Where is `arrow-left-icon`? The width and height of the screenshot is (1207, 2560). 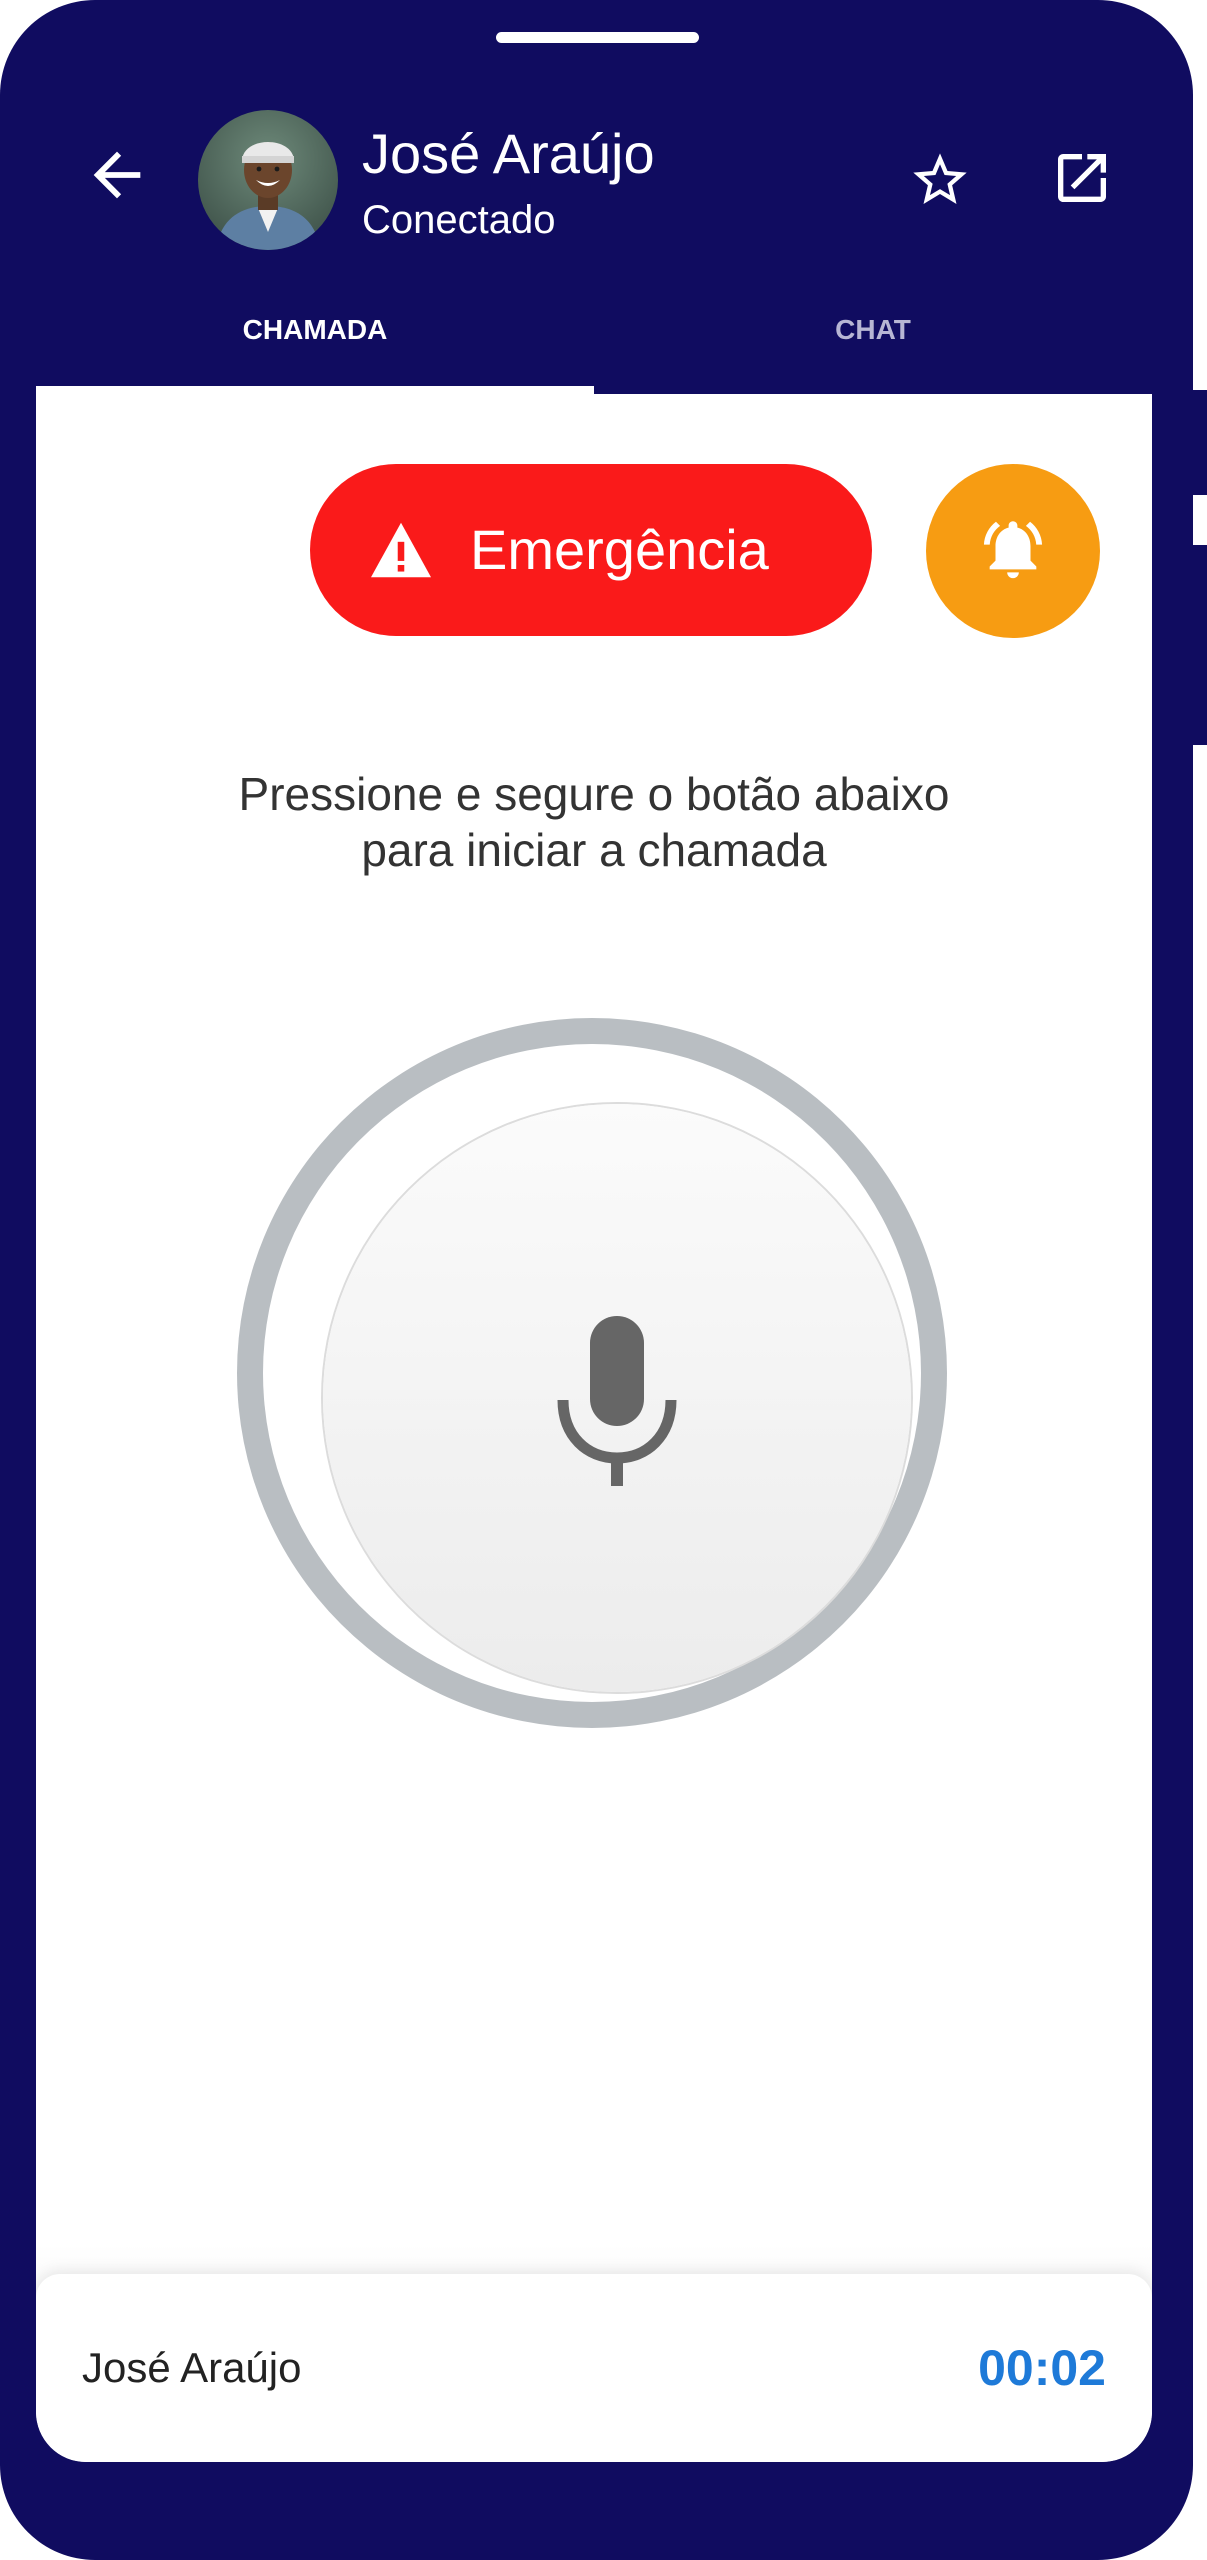
arrow-left-icon is located at coordinates (117, 175).